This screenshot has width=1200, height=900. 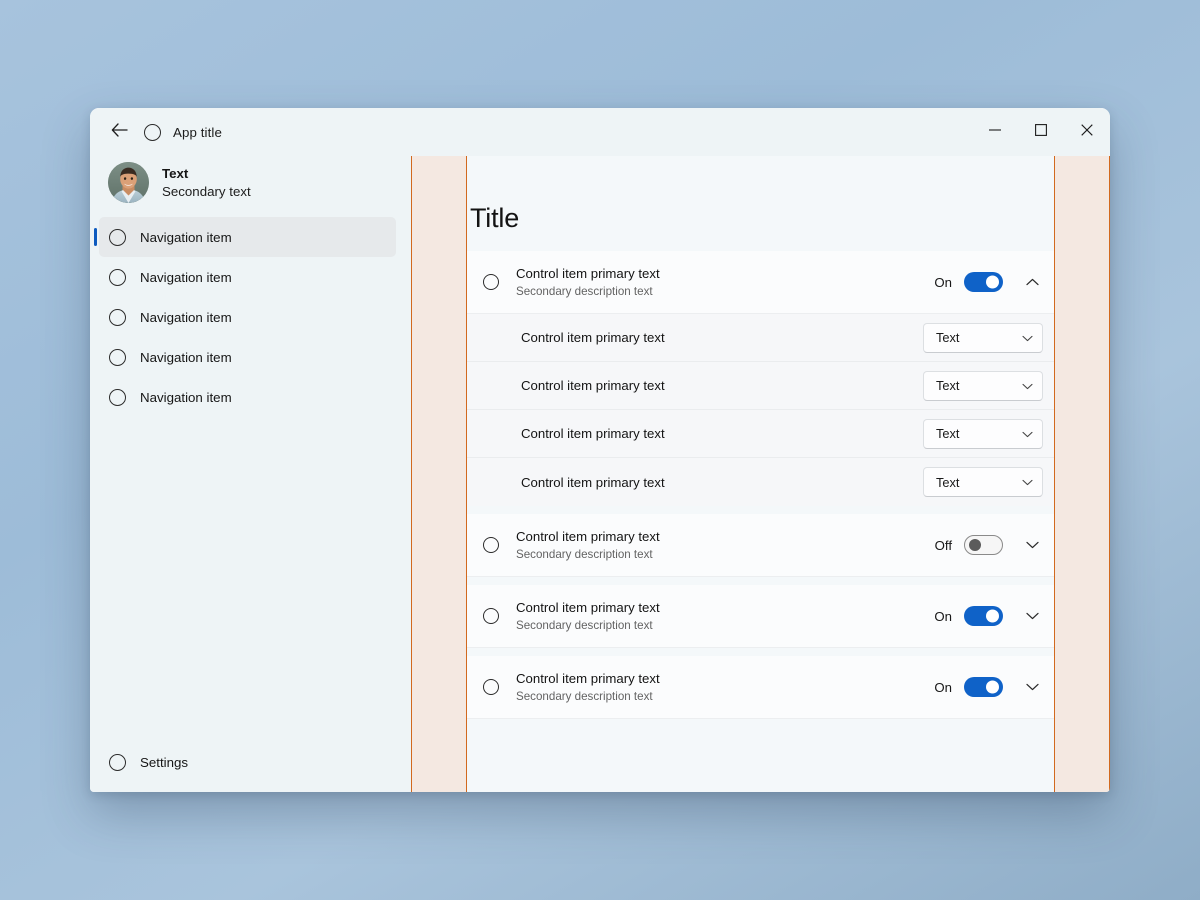 What do you see at coordinates (760, 338) in the screenshot?
I see `sub-row-1: Control item primary text Text` at bounding box center [760, 338].